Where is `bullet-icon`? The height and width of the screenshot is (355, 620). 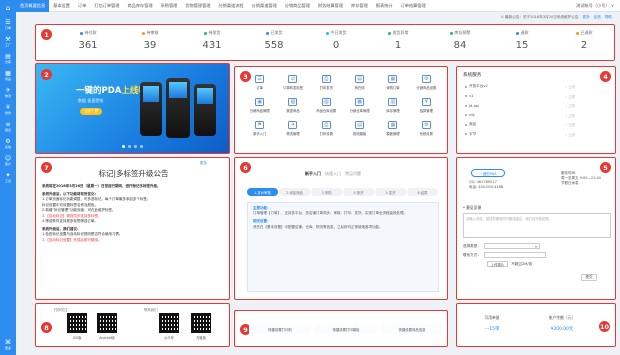 bullet-icon is located at coordinates (466, 96).